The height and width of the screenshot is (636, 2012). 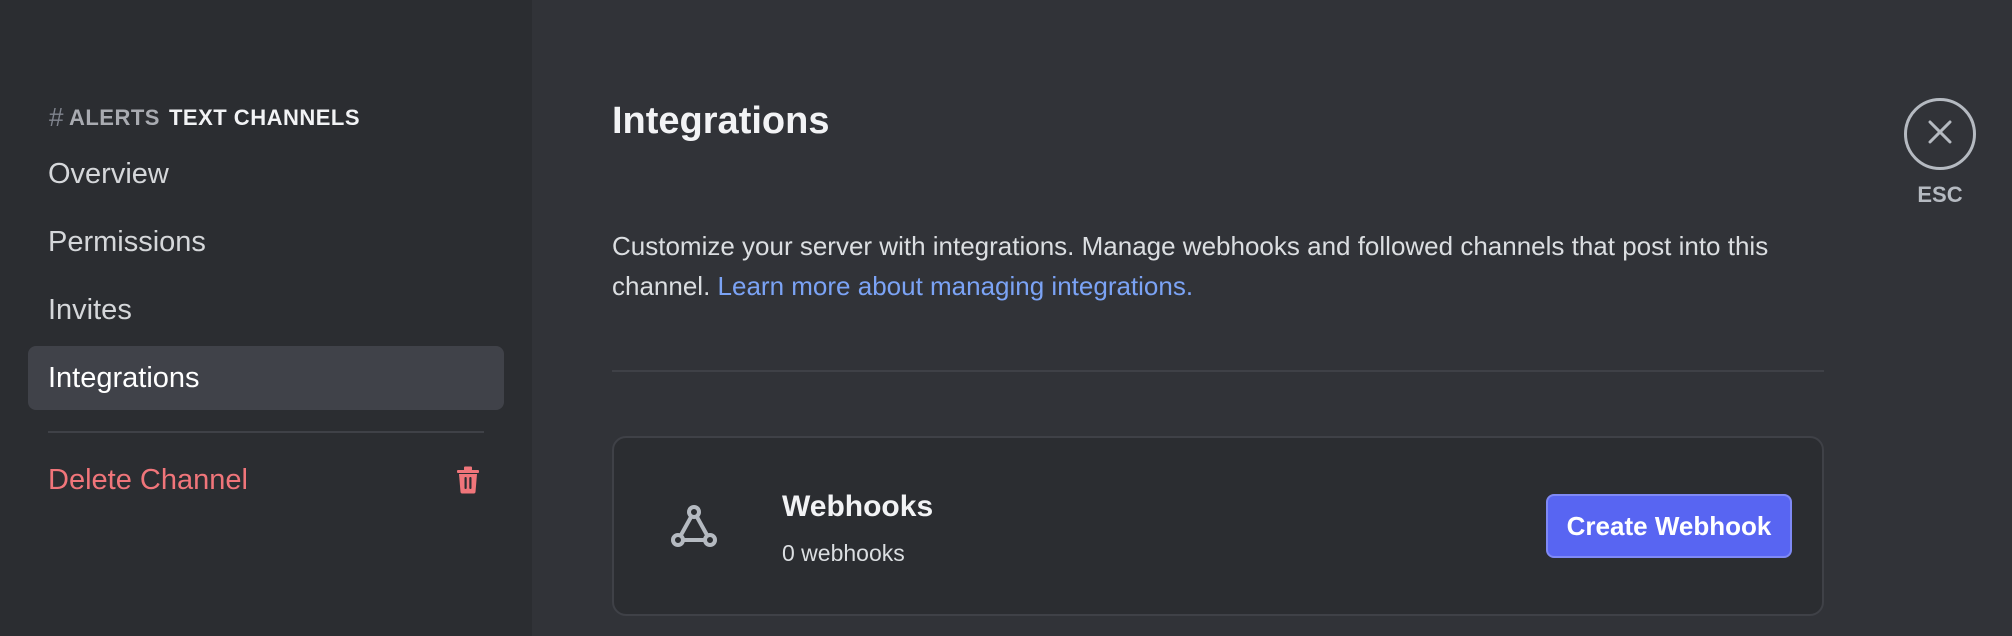 What do you see at coordinates (1218, 371) in the screenshot?
I see `content-divider` at bounding box center [1218, 371].